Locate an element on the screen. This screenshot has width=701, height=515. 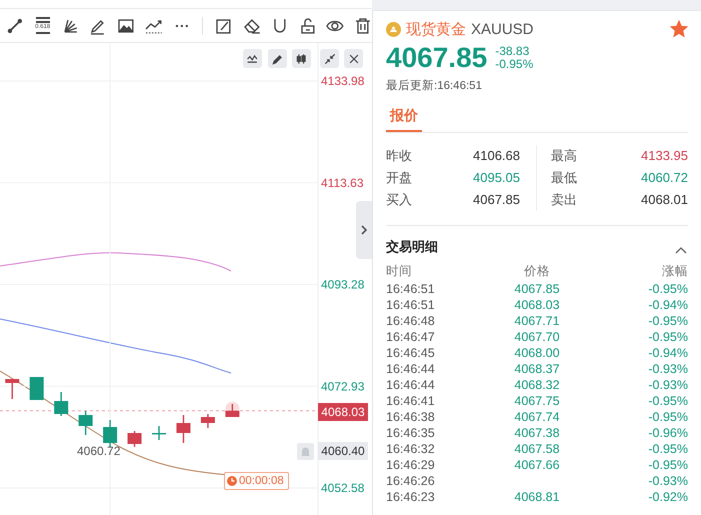
trade-time: 16:46:32 is located at coordinates (411, 449).